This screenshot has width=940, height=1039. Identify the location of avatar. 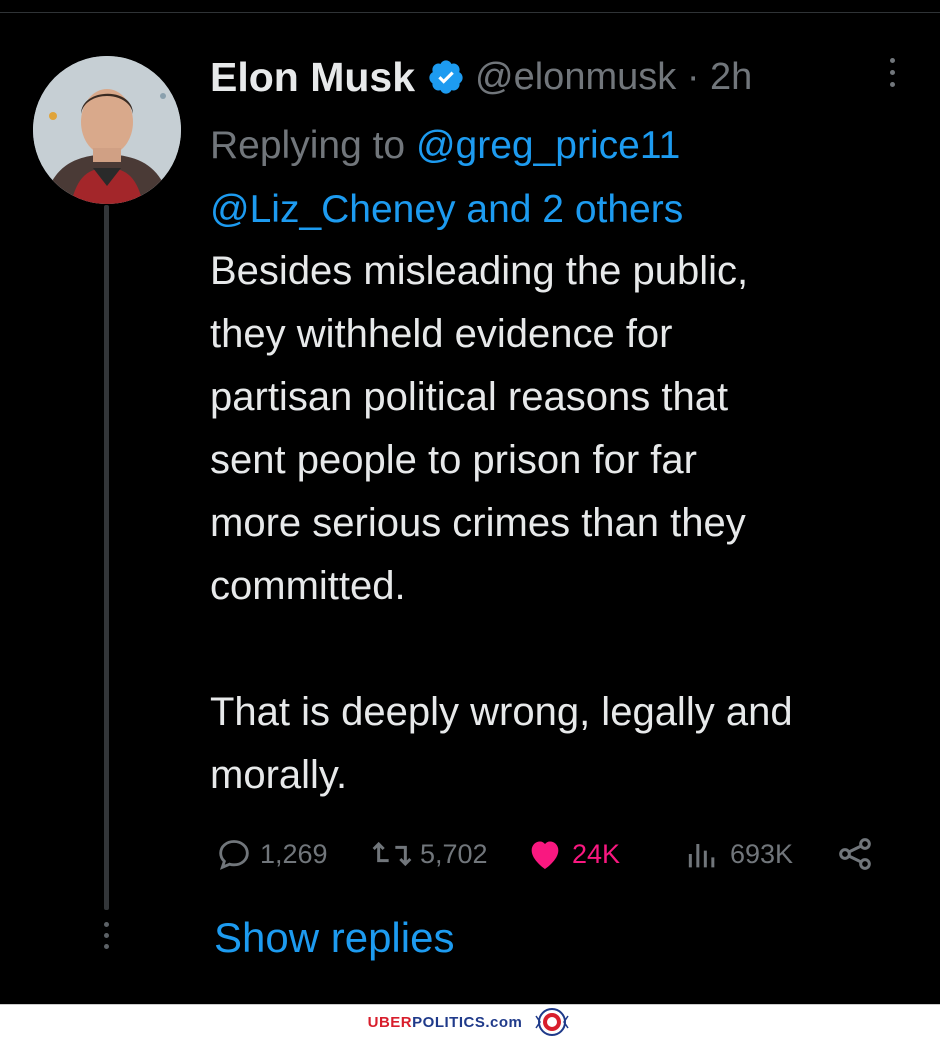
(107, 130).